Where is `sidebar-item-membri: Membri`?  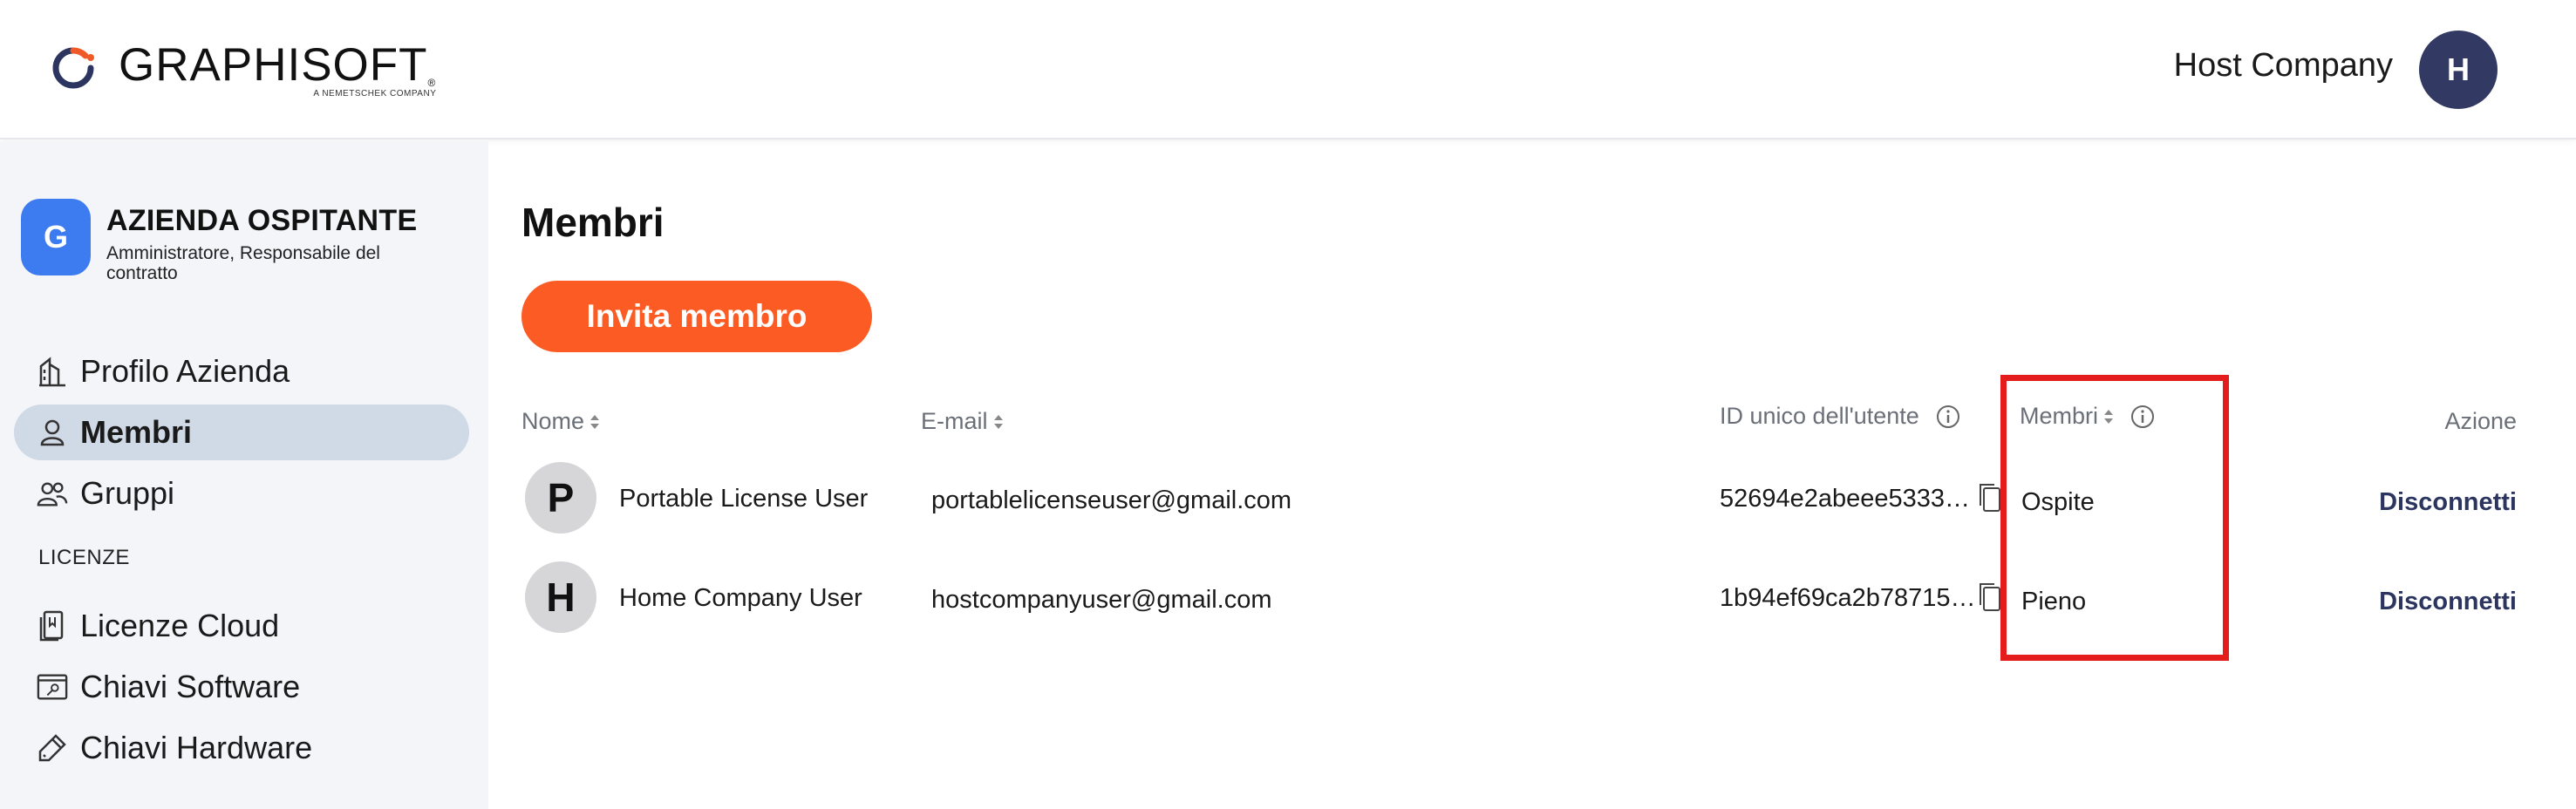 sidebar-item-membri: Membri is located at coordinates (241, 432).